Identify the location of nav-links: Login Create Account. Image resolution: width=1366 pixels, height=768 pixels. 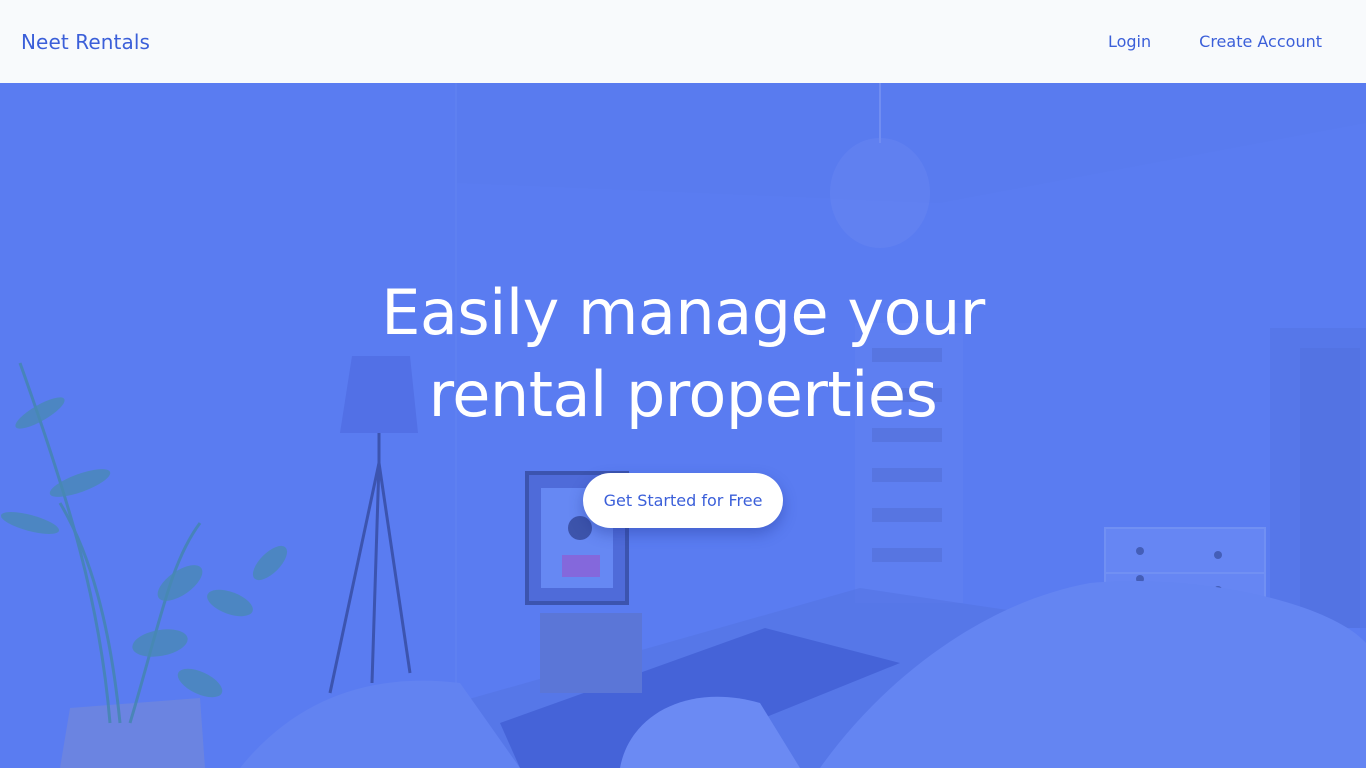
(1191, 41).